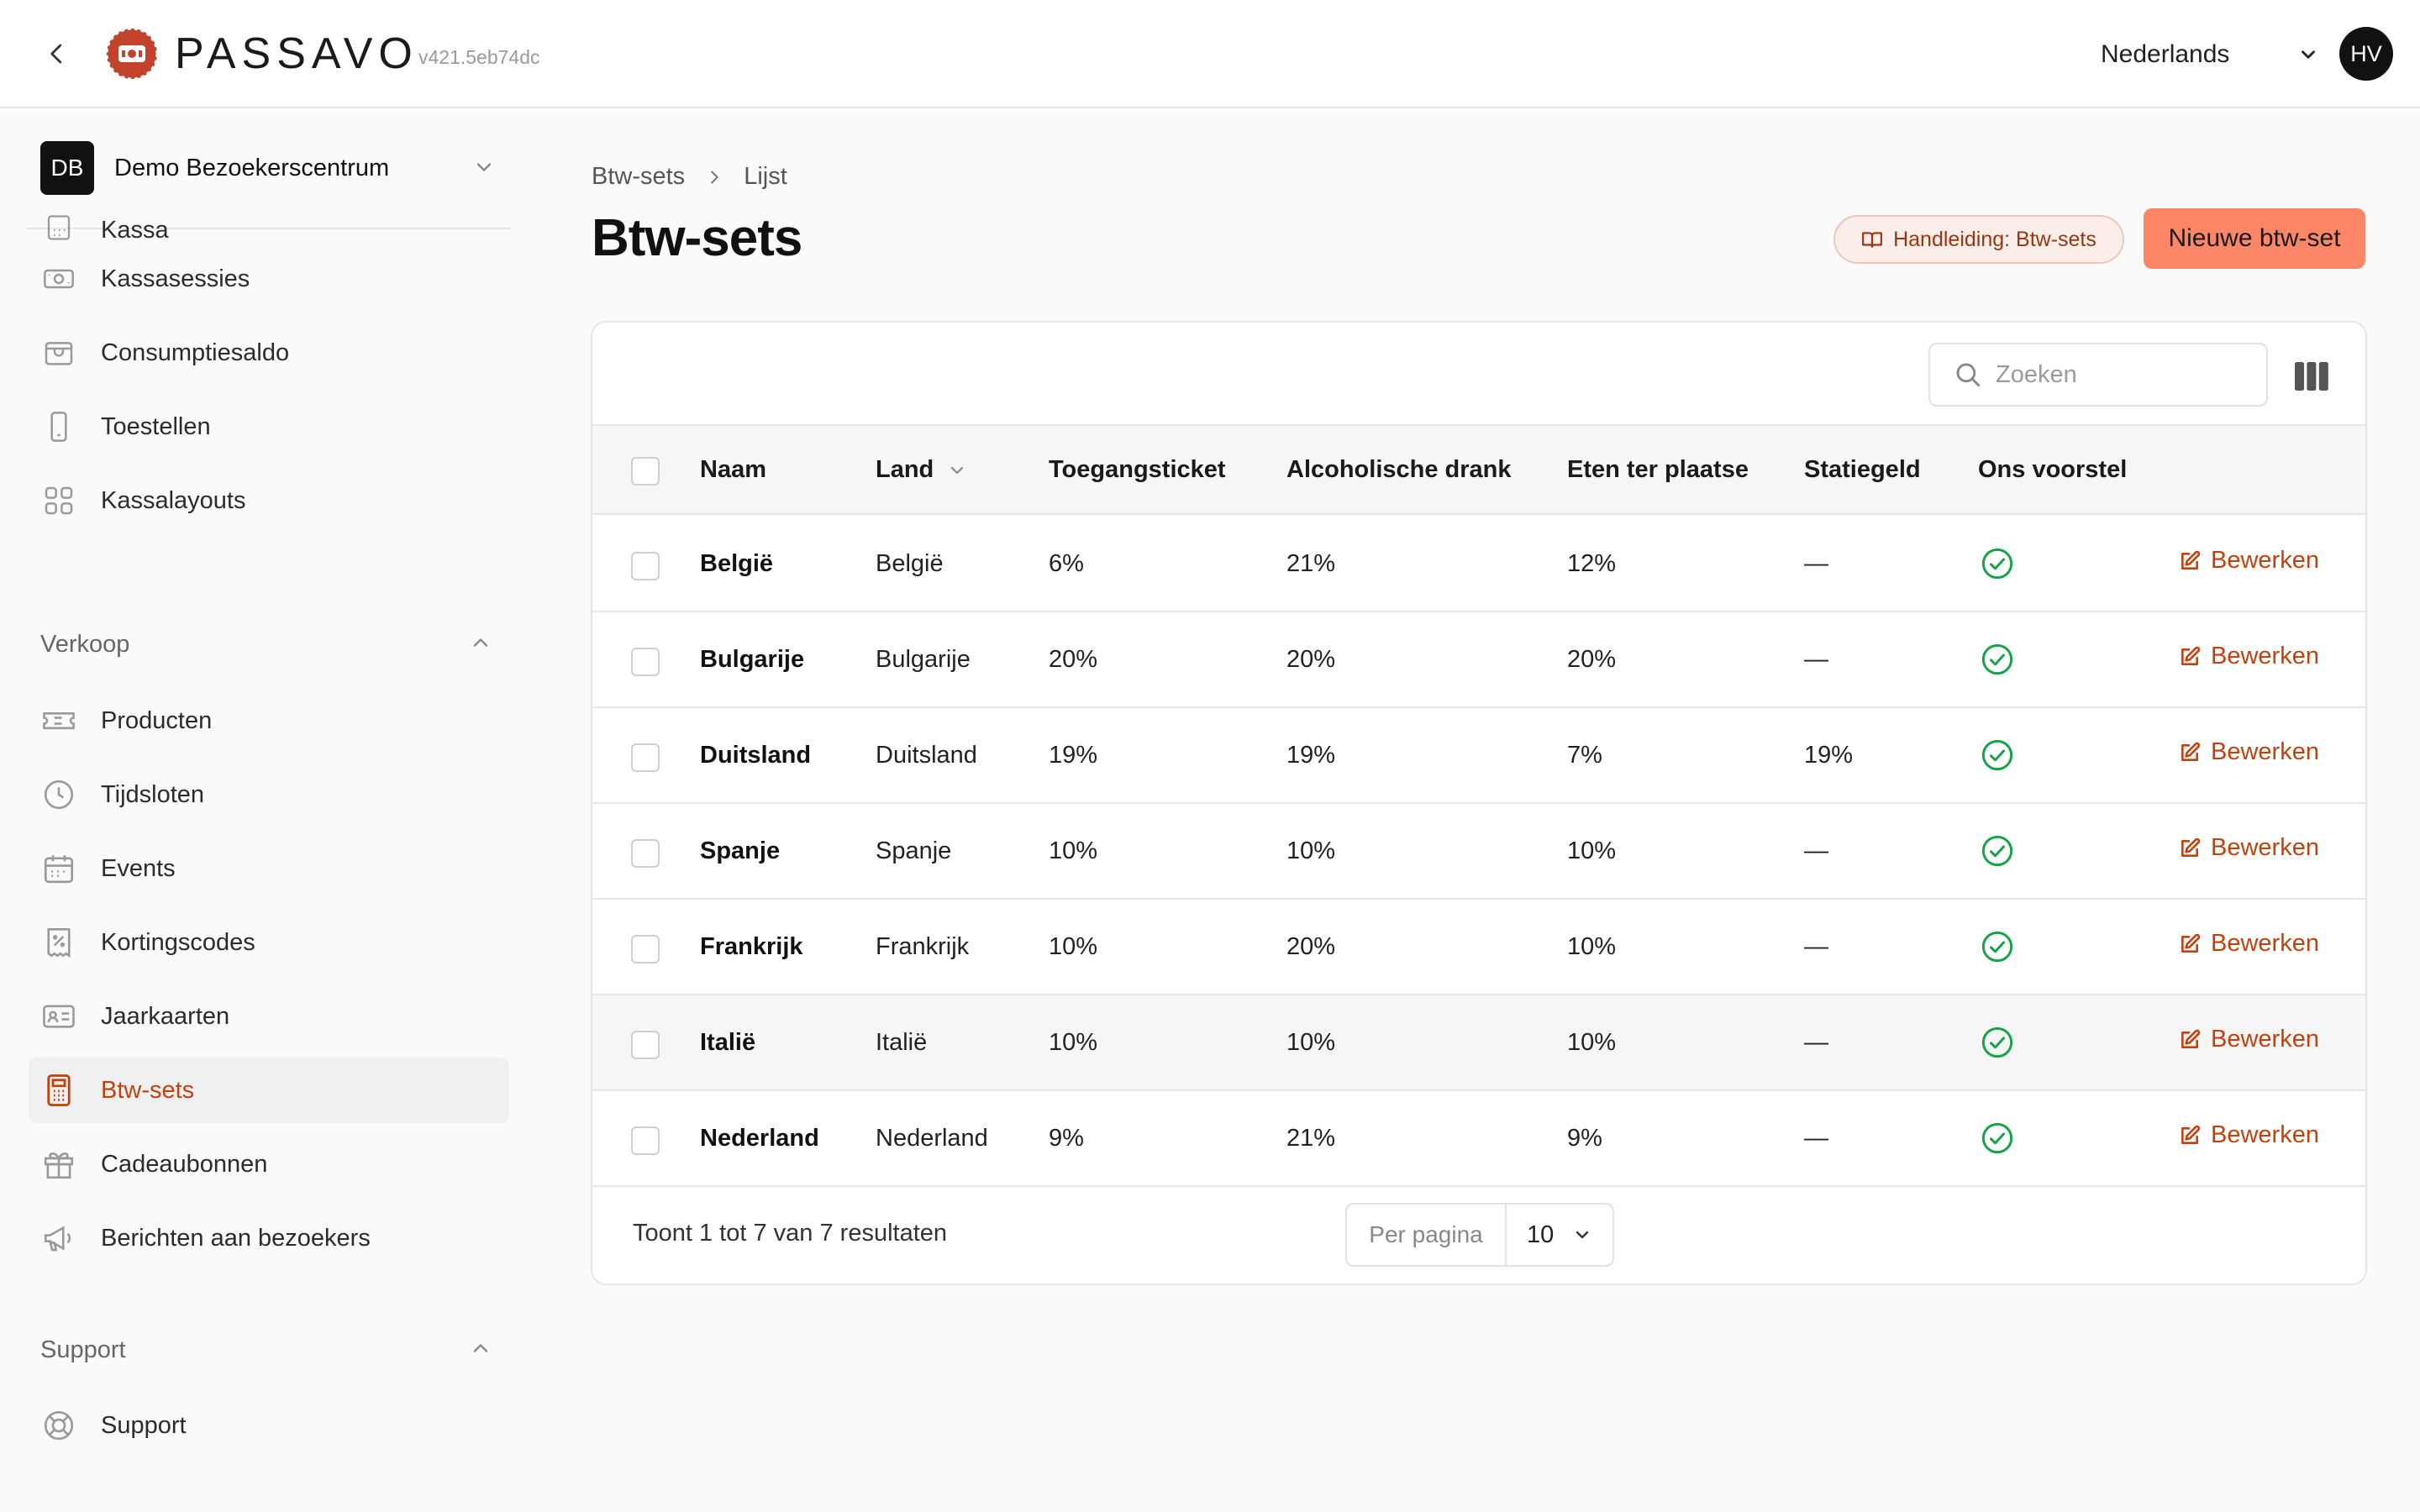 The image size is (2420, 1512). I want to click on cell-land: Bulgarije, so click(924, 659).